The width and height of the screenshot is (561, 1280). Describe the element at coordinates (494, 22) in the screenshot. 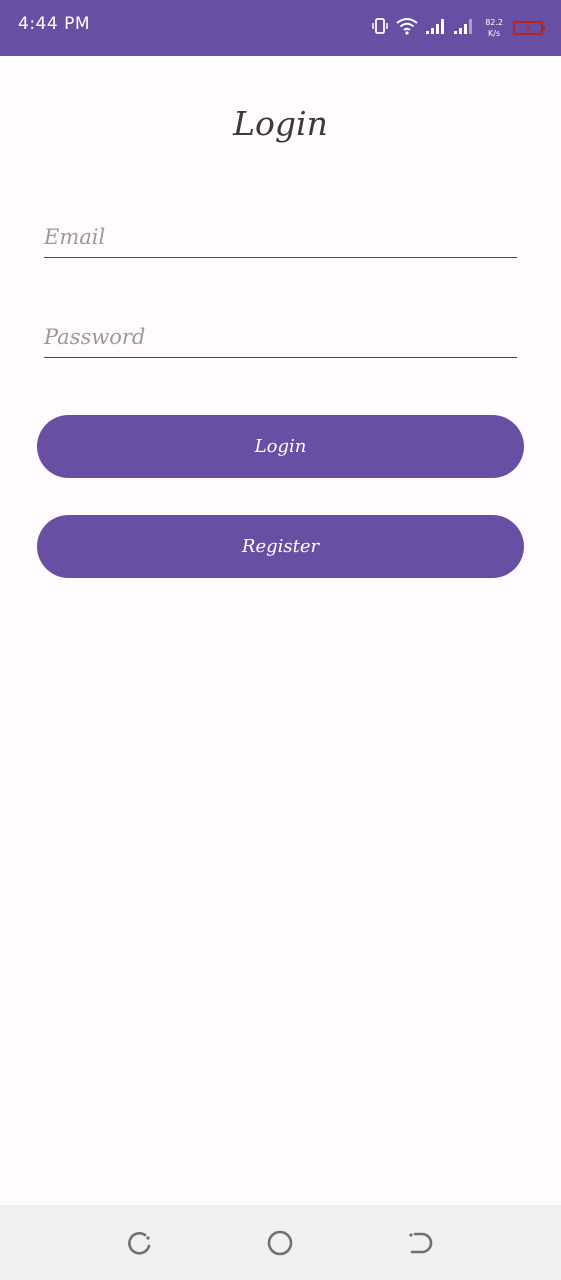

I see `network-speed-value: 82.2` at that location.